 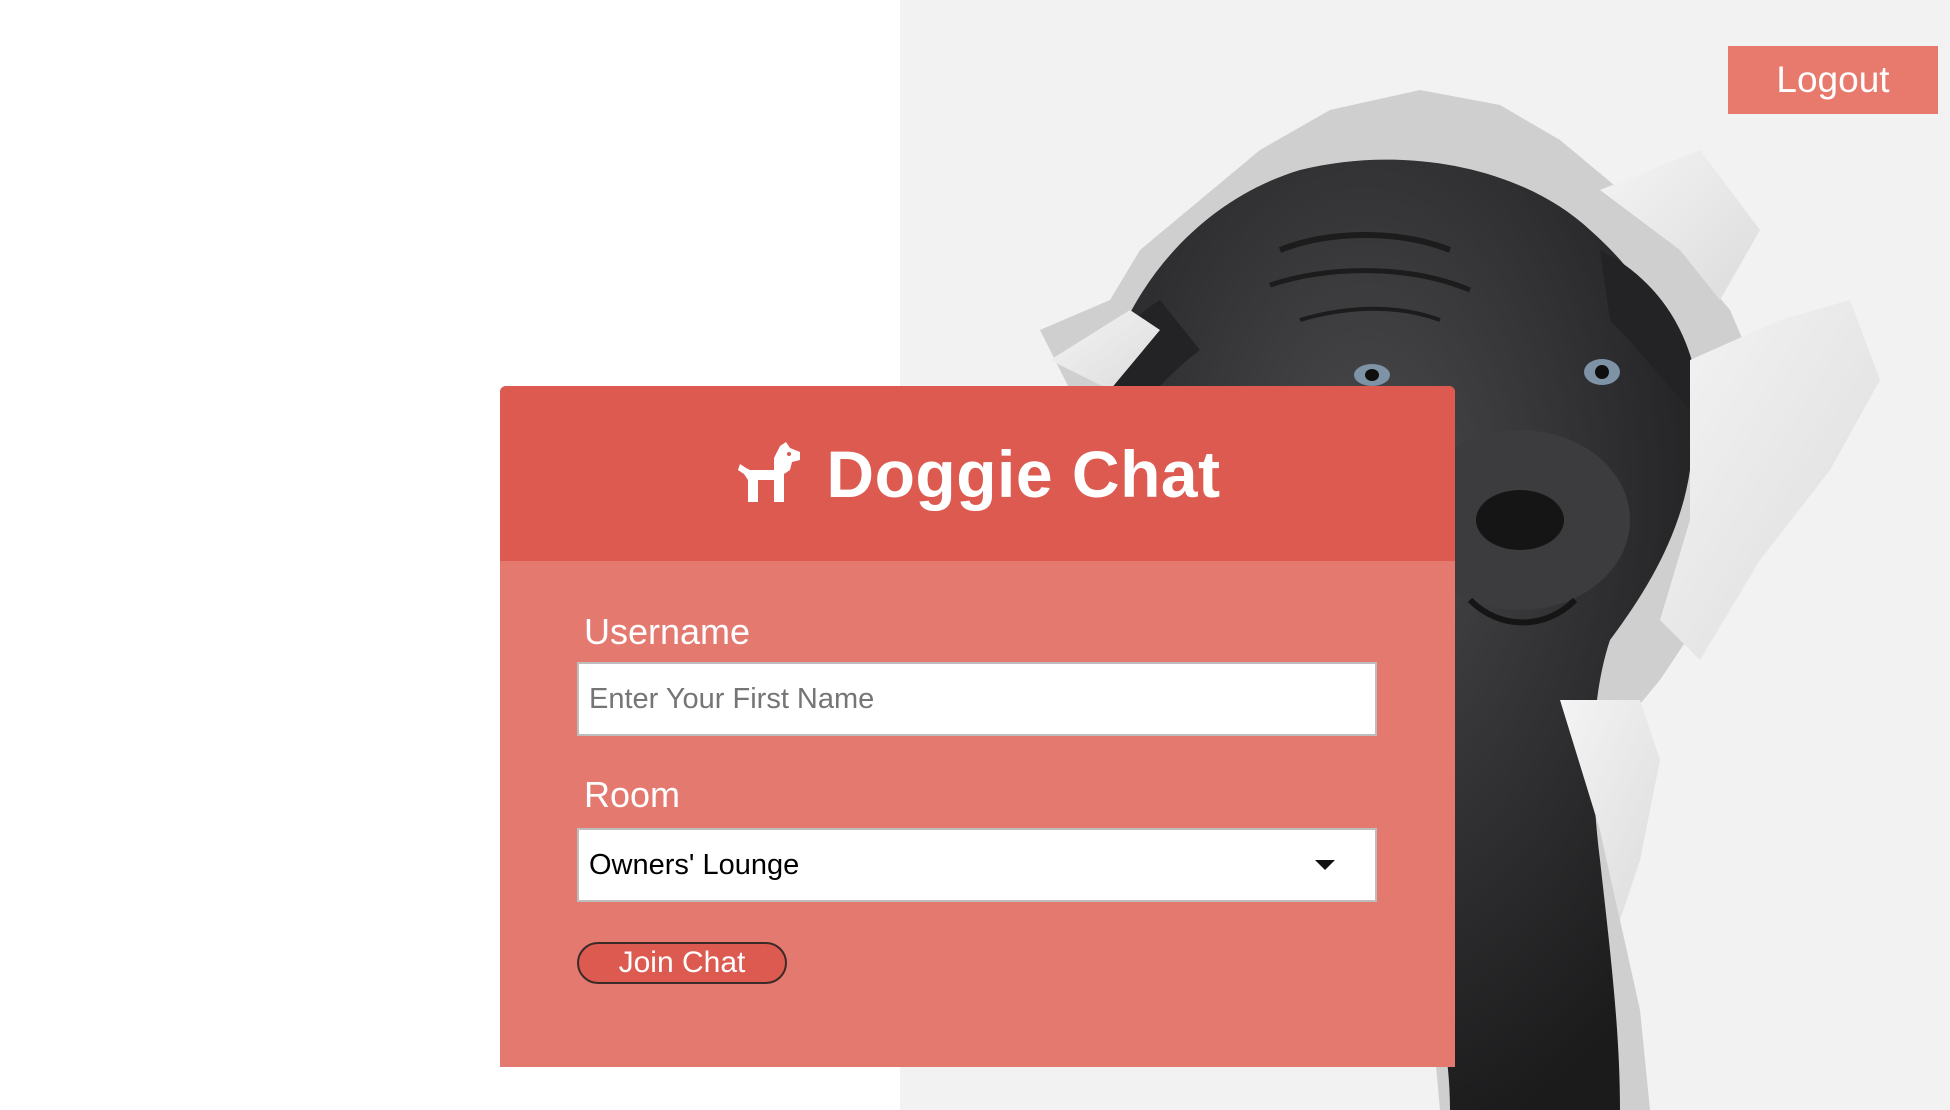 I want to click on room-label: Room, so click(x=632, y=794).